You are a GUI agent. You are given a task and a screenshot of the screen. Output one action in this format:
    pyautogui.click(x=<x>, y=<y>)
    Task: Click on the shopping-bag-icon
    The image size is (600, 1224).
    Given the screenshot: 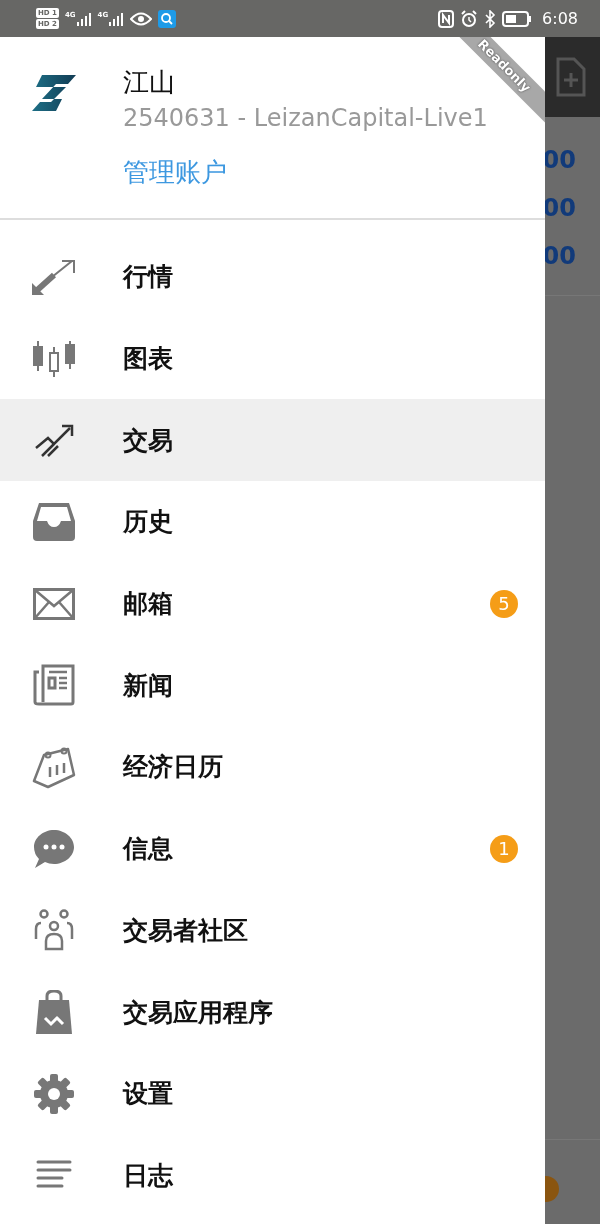 What is the action you would take?
    pyautogui.click(x=54, y=1012)
    